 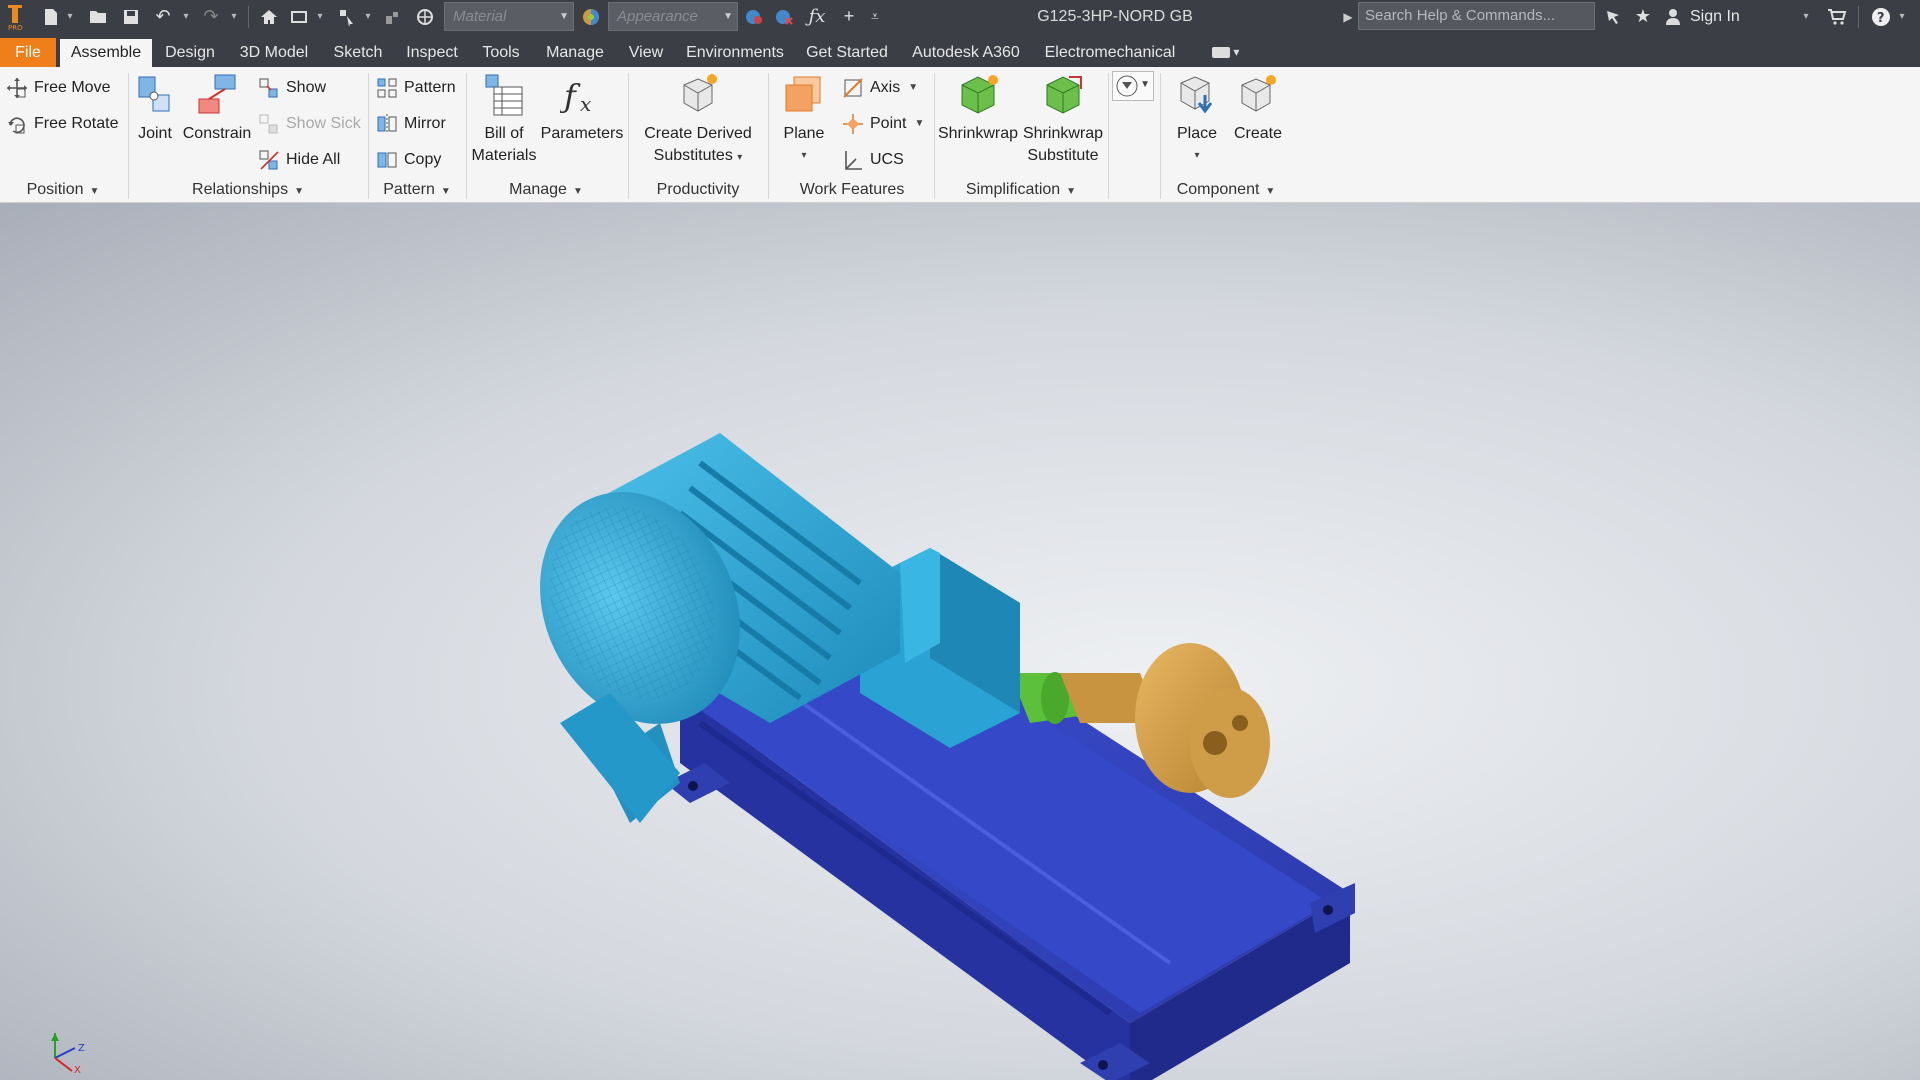 What do you see at coordinates (1613, 16) in the screenshot?
I see `communication-center-icon` at bounding box center [1613, 16].